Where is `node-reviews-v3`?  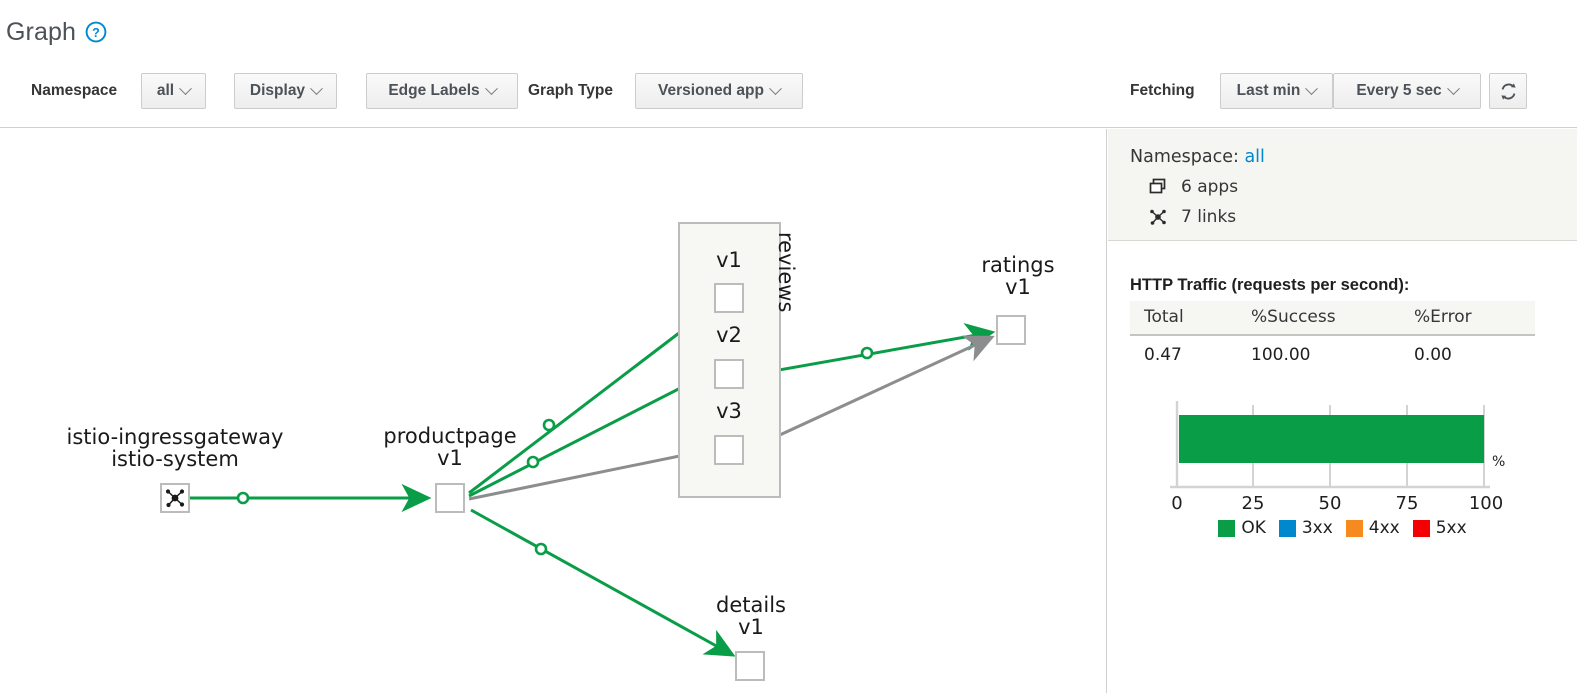 node-reviews-v3 is located at coordinates (729, 450).